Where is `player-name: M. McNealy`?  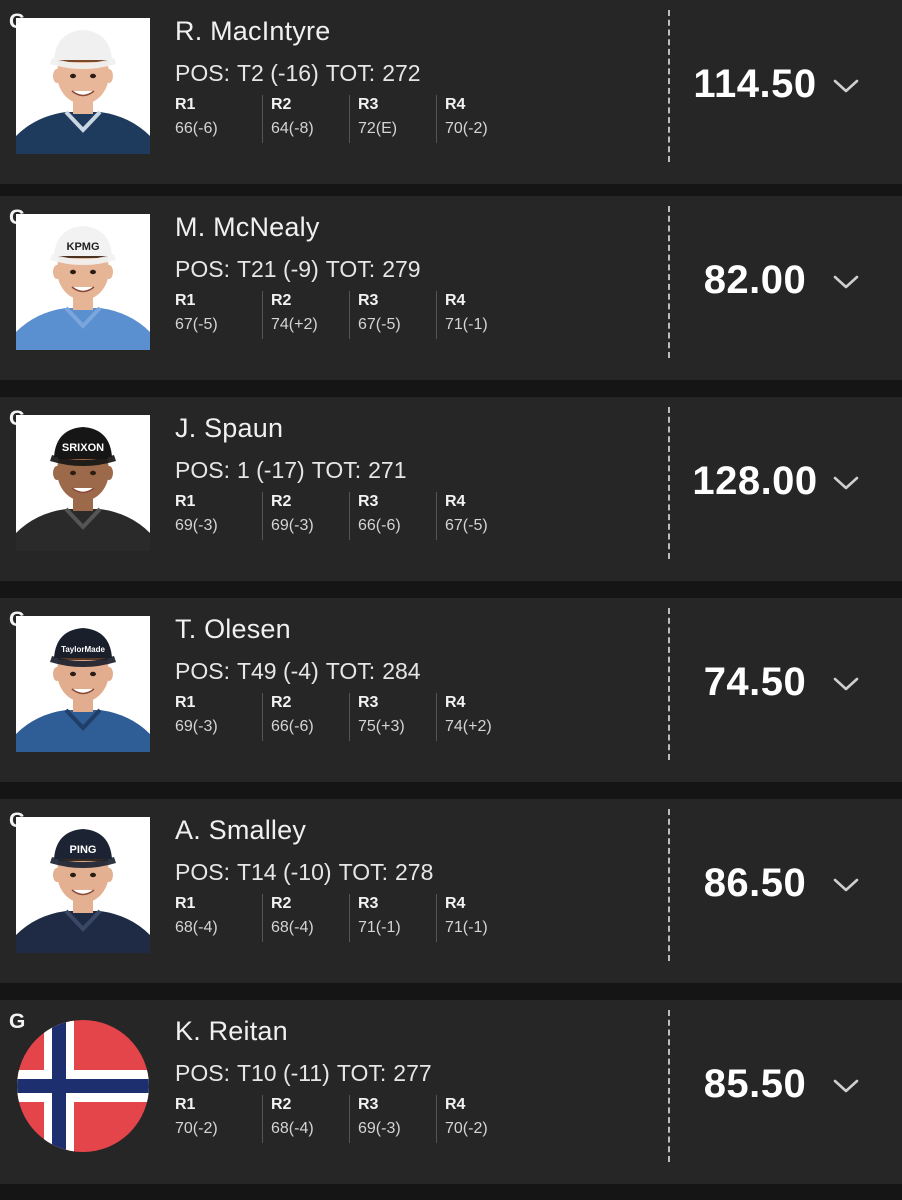
player-name: M. McNealy is located at coordinates (247, 227).